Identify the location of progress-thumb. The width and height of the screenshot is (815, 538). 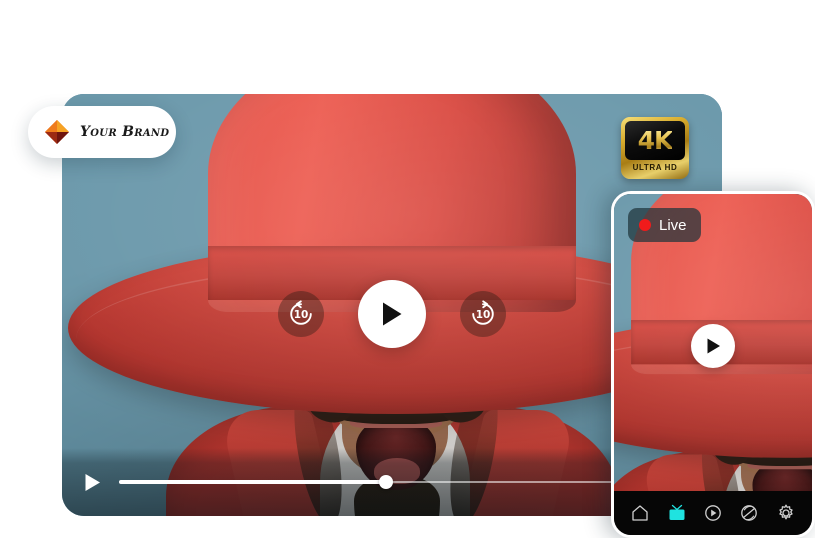
(386, 482).